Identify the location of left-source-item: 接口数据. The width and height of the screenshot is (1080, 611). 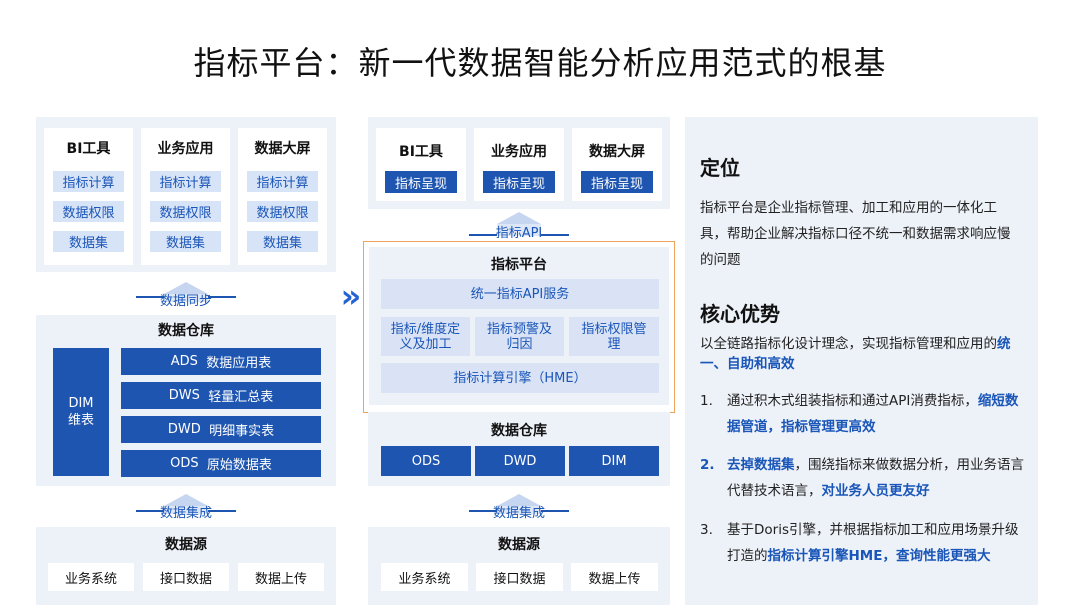
(186, 577).